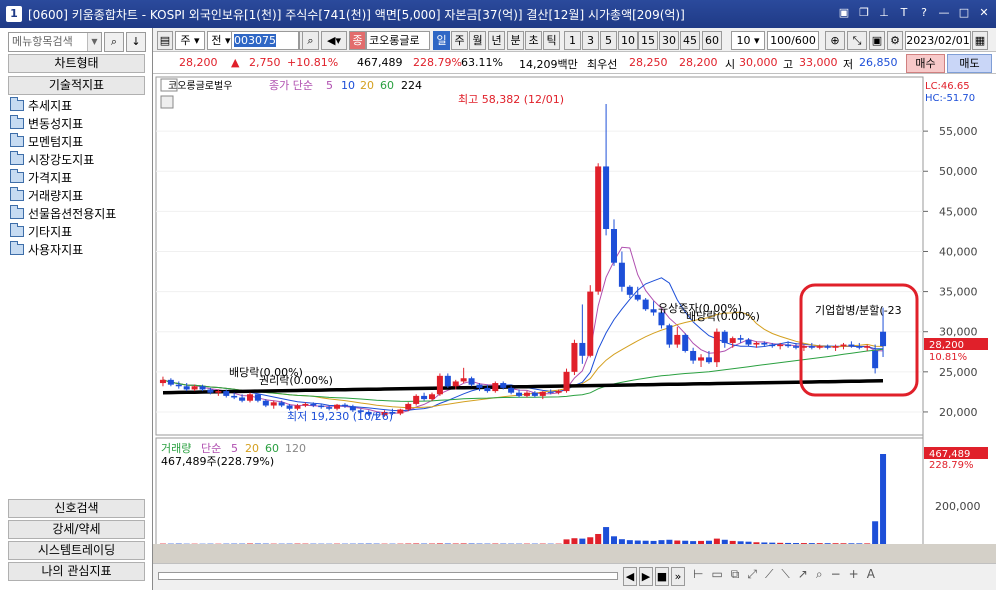 The width and height of the screenshot is (996, 590). What do you see at coordinates (310, 40) in the screenshot?
I see `magnifier-icon: ⌕` at bounding box center [310, 40].